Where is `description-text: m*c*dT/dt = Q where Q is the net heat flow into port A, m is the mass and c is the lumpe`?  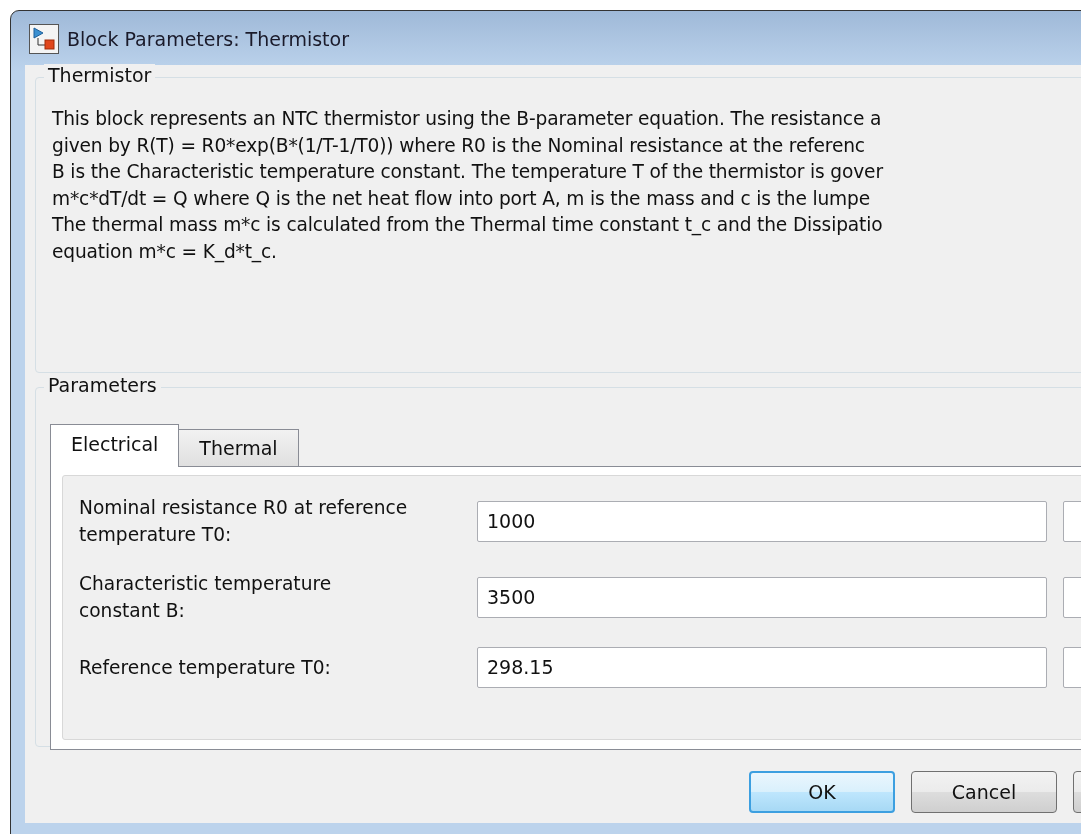 description-text: m*c*dT/dt = Q where Q is the net heat flow into port A, m is the mass and c is the lumpe is located at coordinates (461, 198).